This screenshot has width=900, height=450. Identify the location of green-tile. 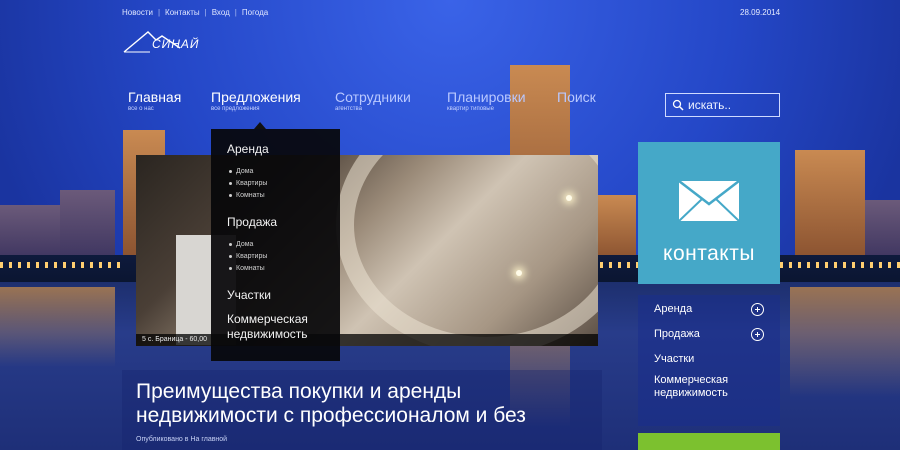
(709, 441).